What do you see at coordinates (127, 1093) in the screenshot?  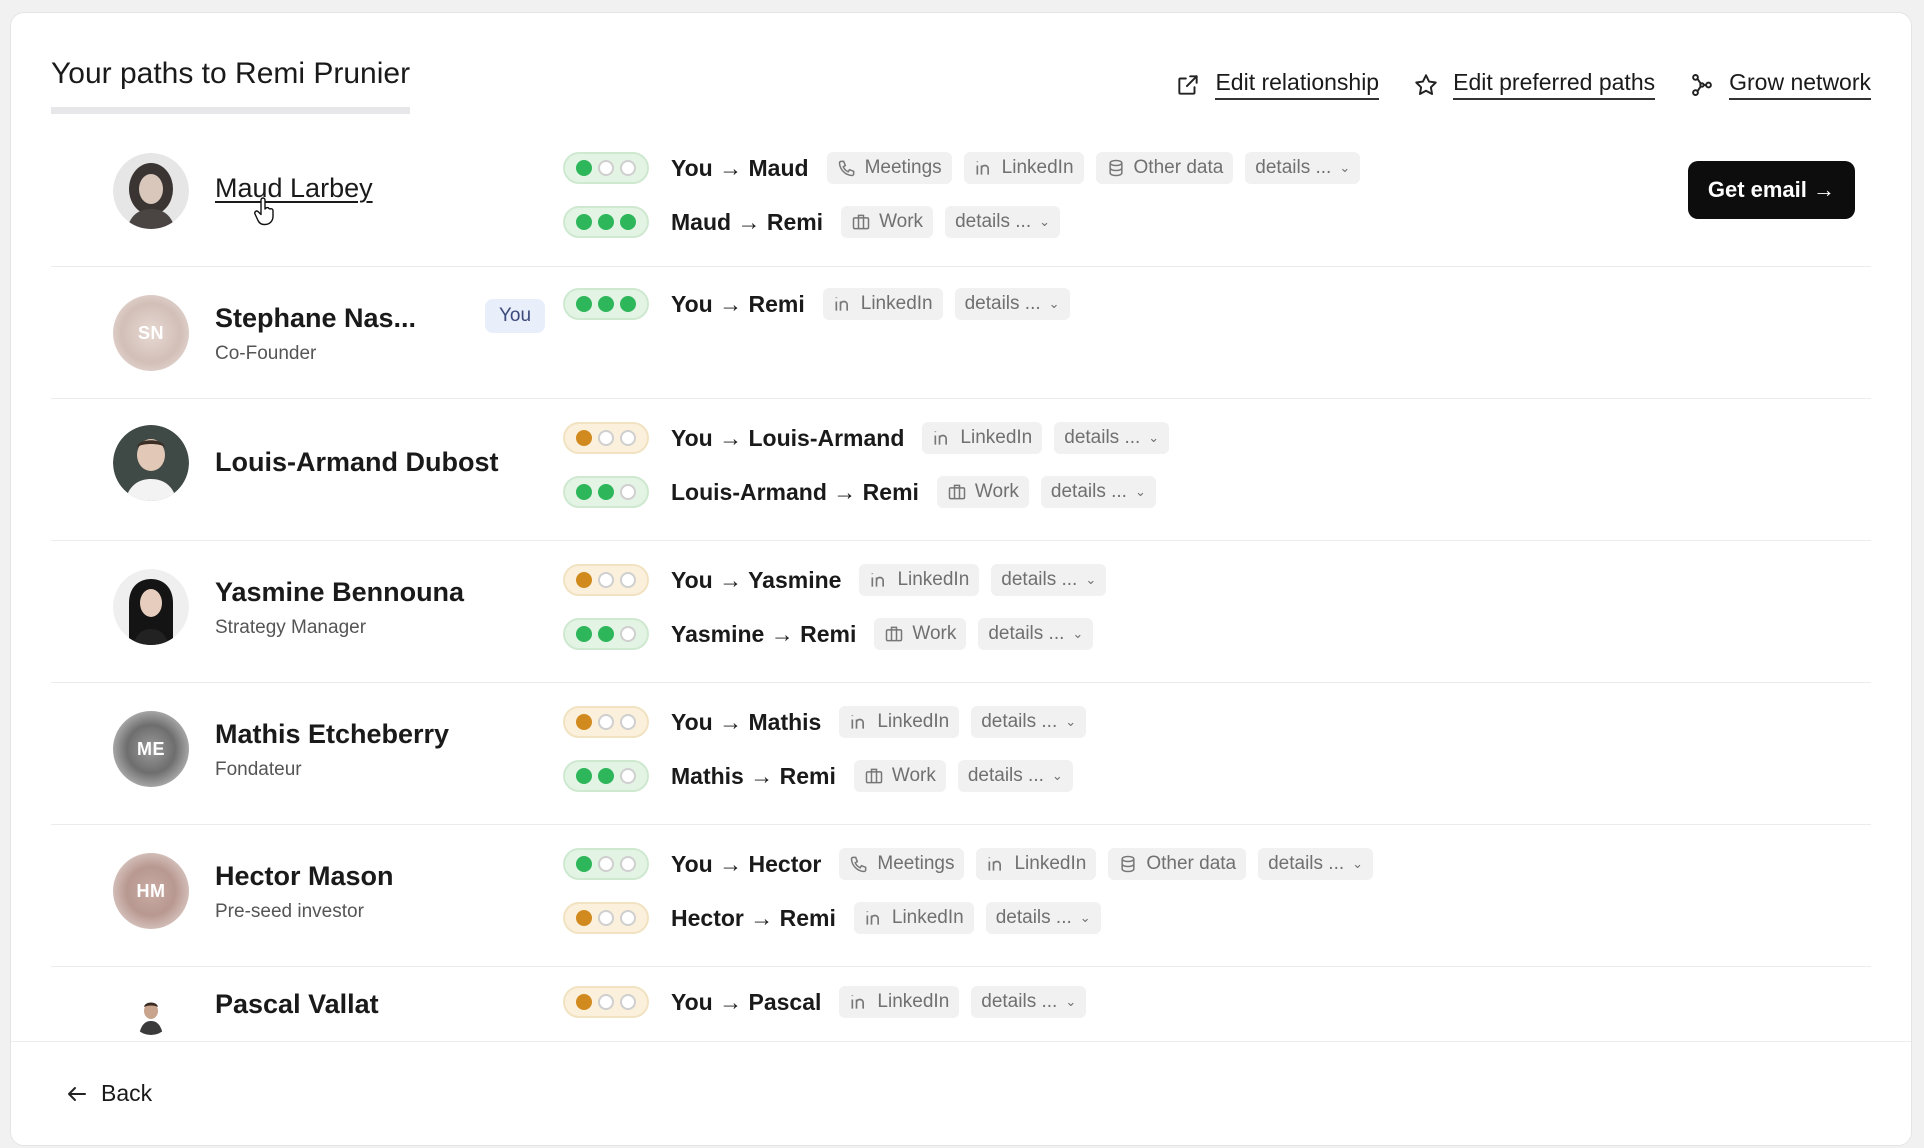 I see `back-label: Back` at bounding box center [127, 1093].